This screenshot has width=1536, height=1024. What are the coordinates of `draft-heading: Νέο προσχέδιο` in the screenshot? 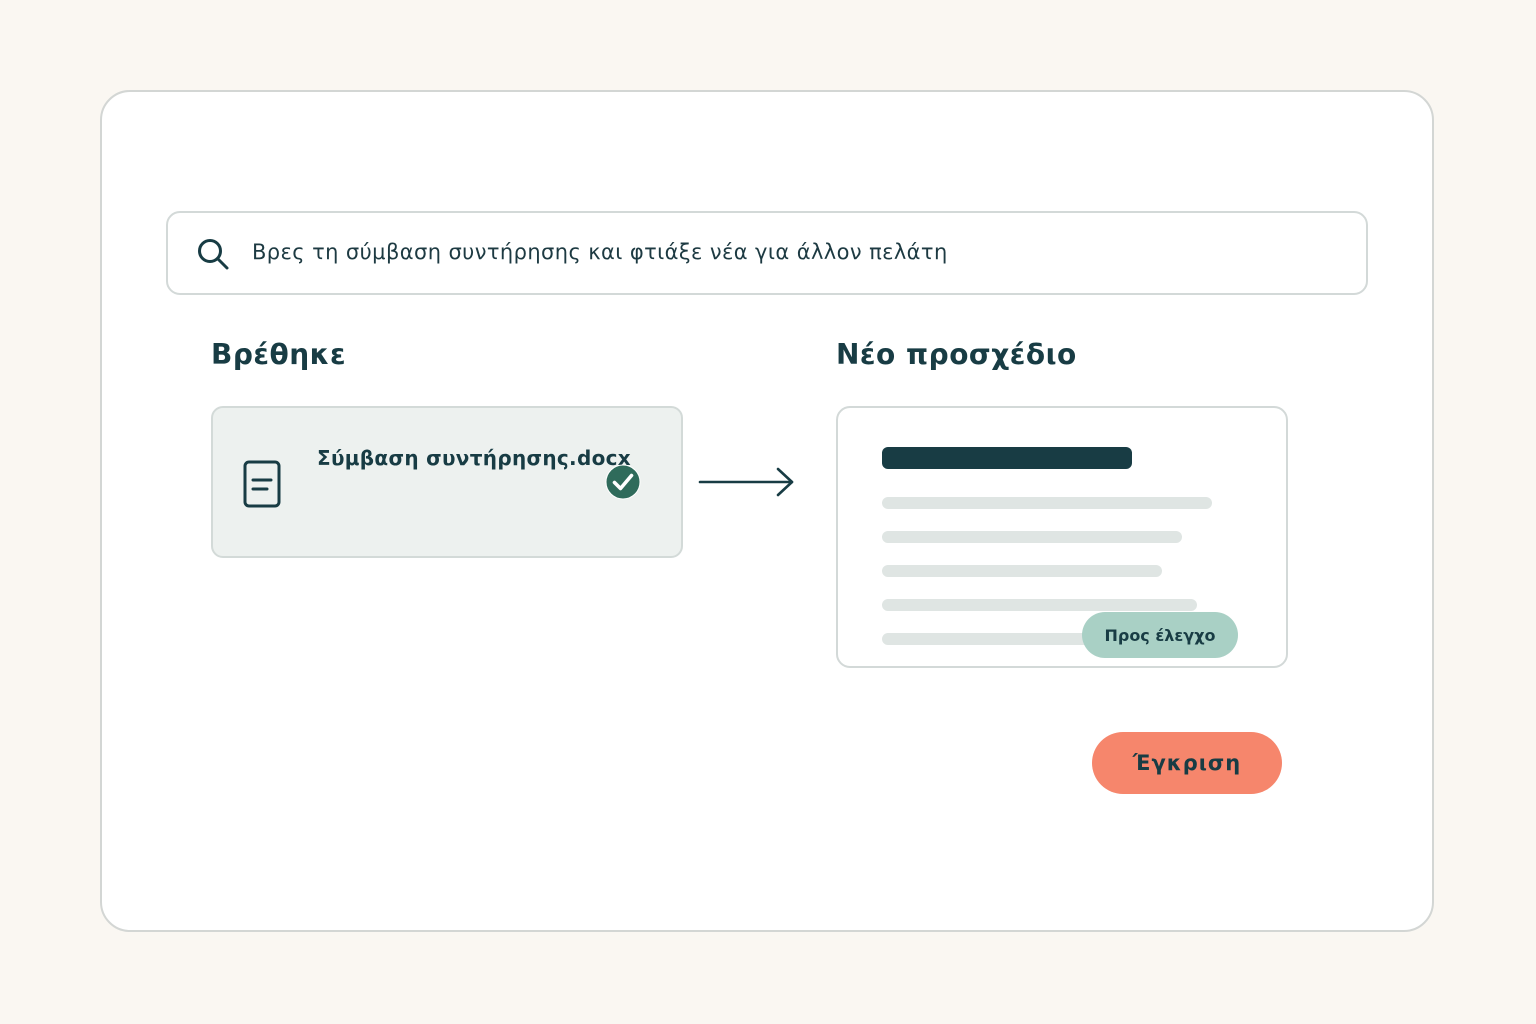 It's located at (956, 354).